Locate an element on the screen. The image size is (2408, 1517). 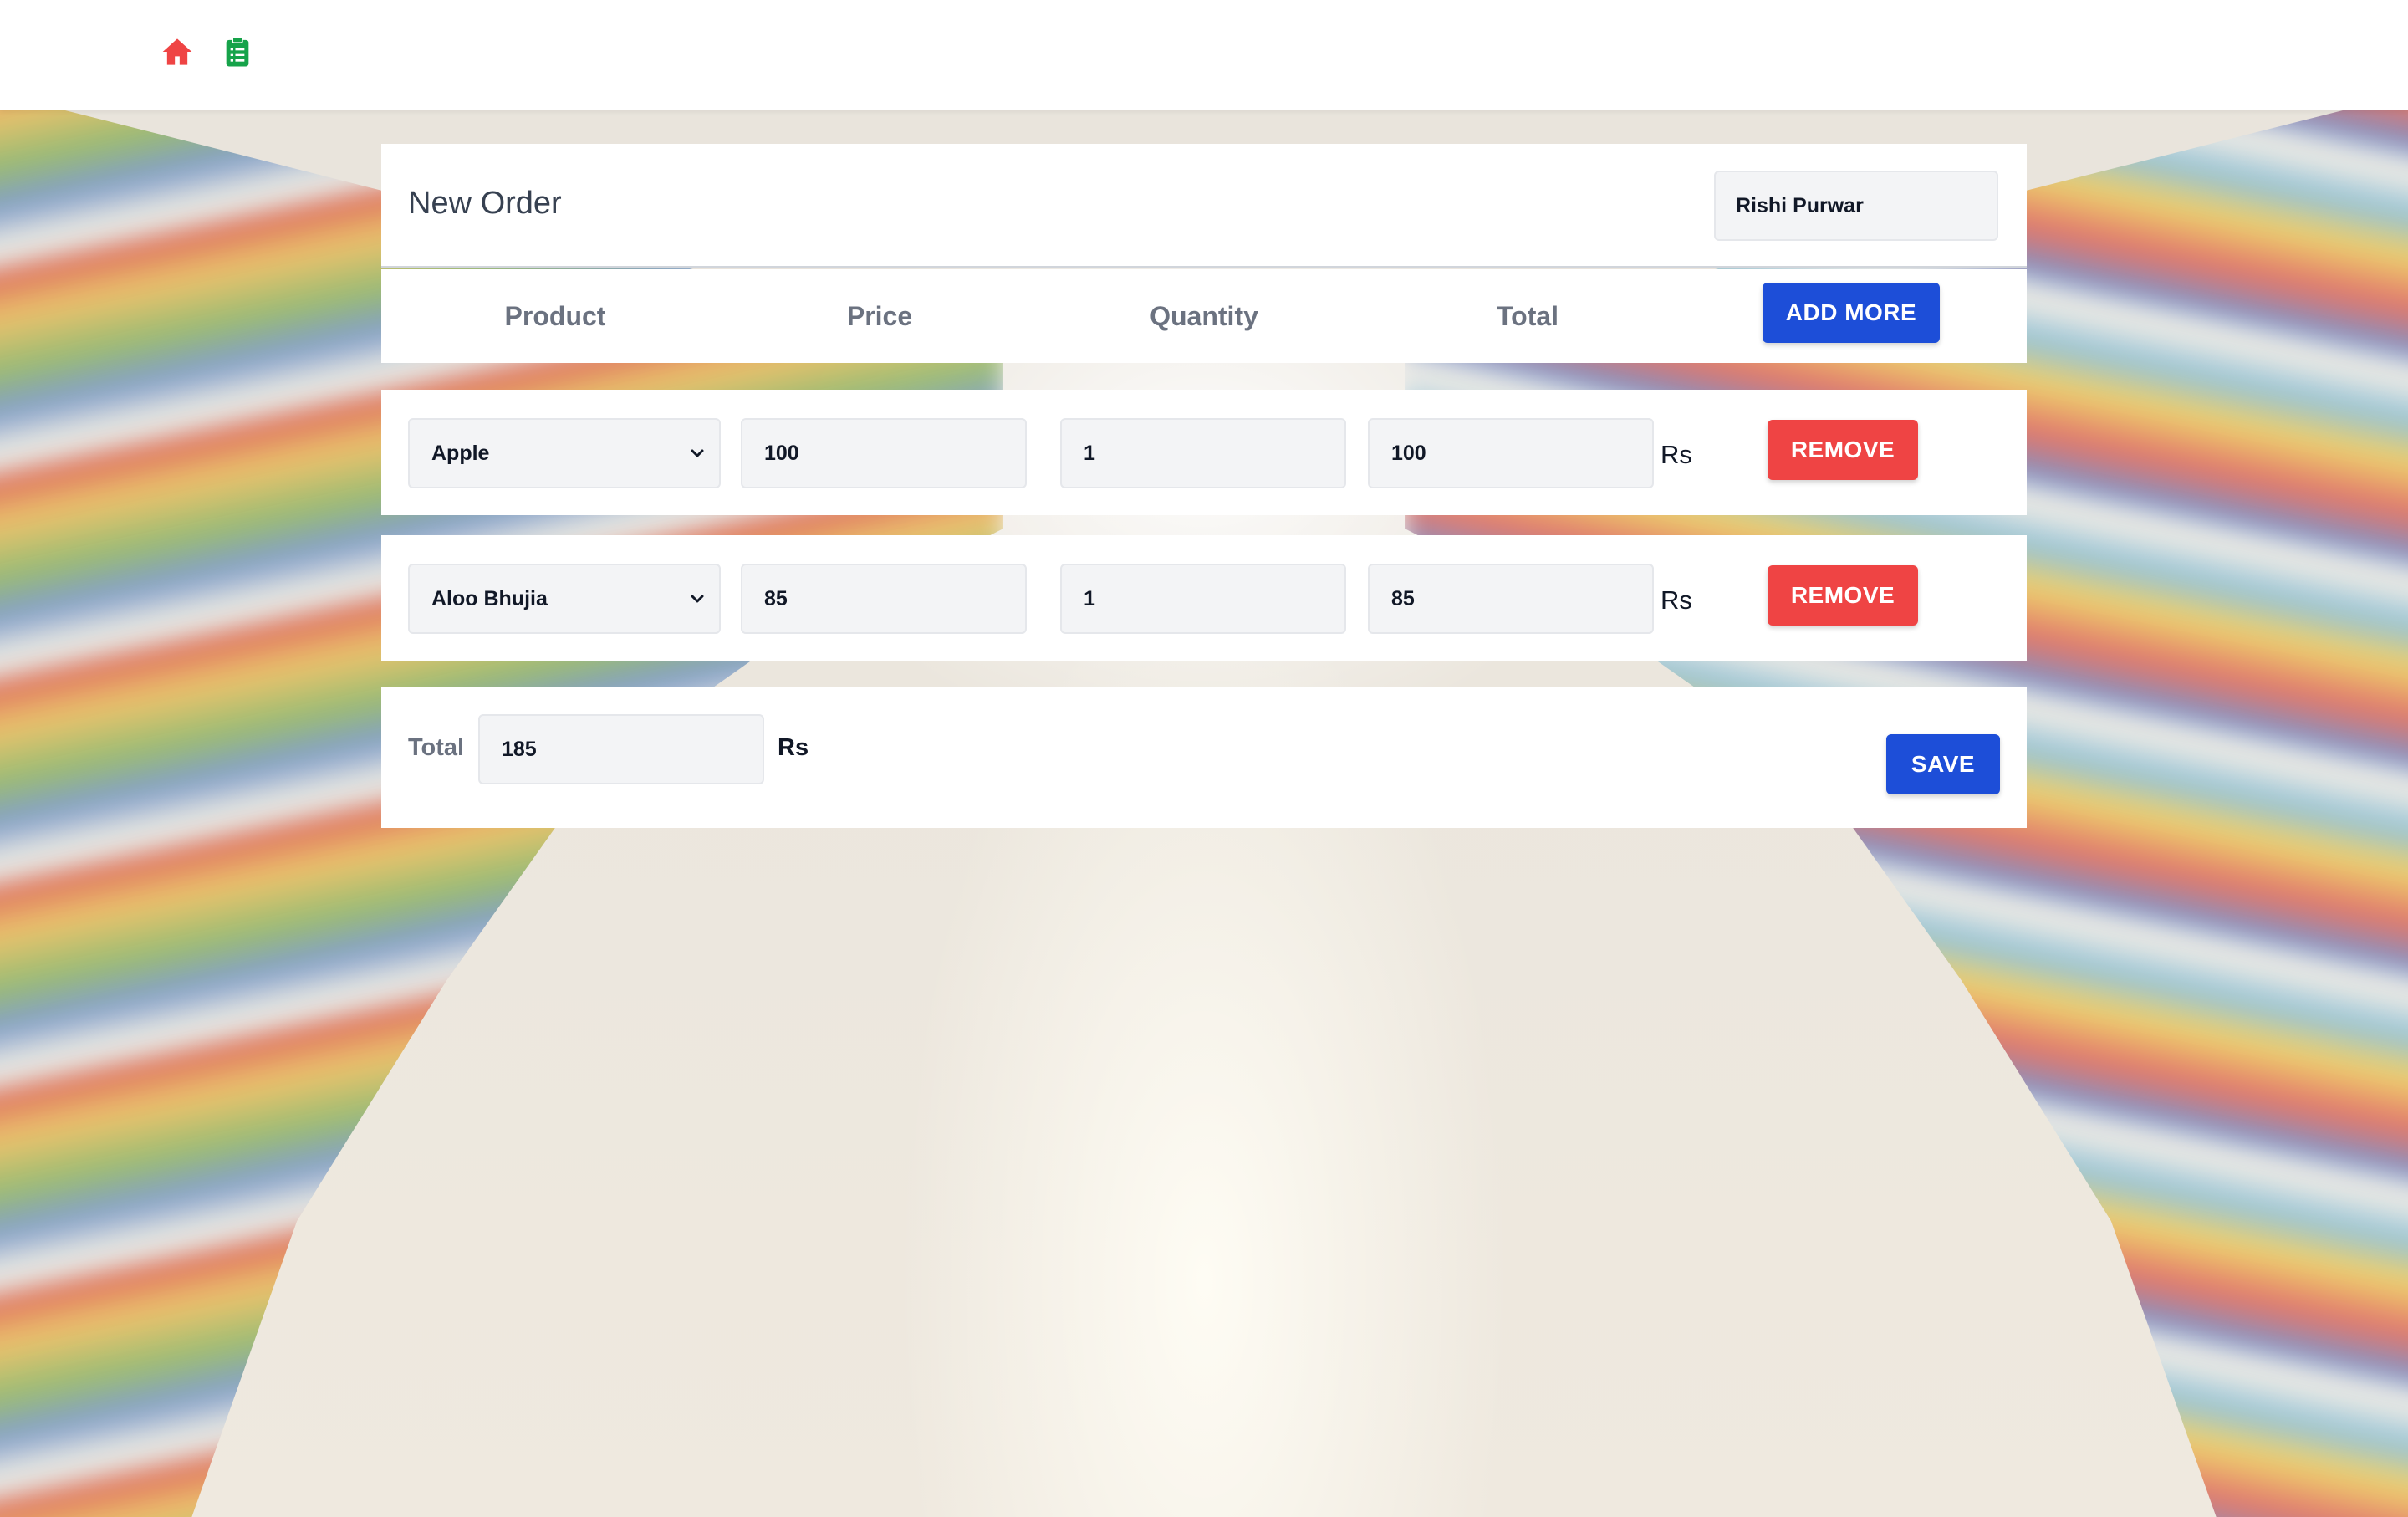
save-button: SAVE is located at coordinates (1943, 764).